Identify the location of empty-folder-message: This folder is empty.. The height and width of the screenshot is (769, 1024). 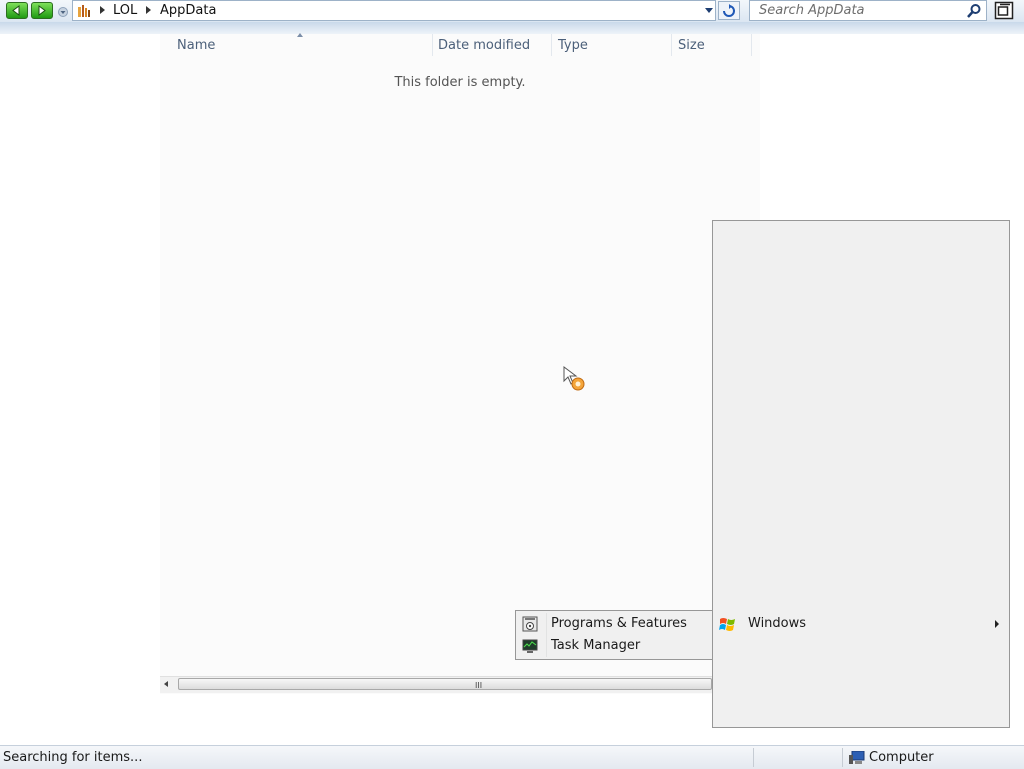
(460, 82).